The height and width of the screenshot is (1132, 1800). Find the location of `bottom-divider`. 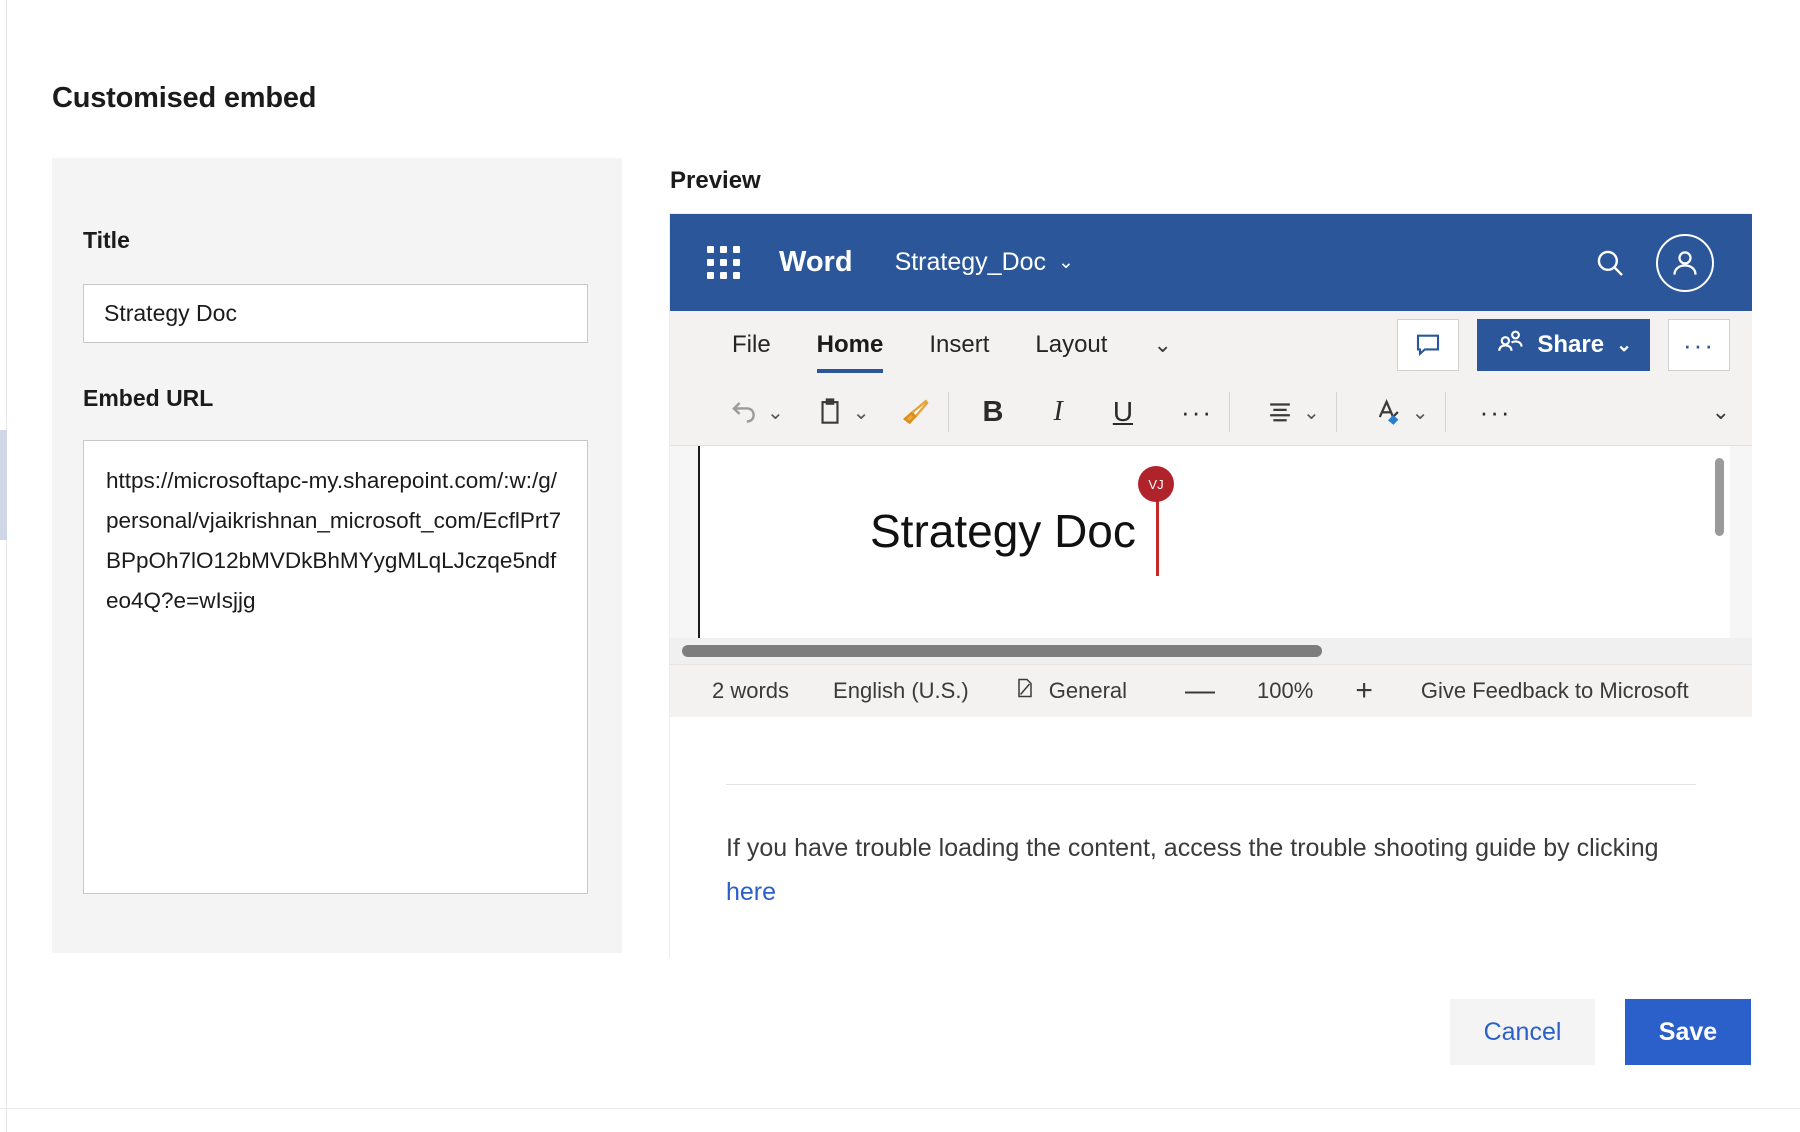

bottom-divider is located at coordinates (900, 1108).